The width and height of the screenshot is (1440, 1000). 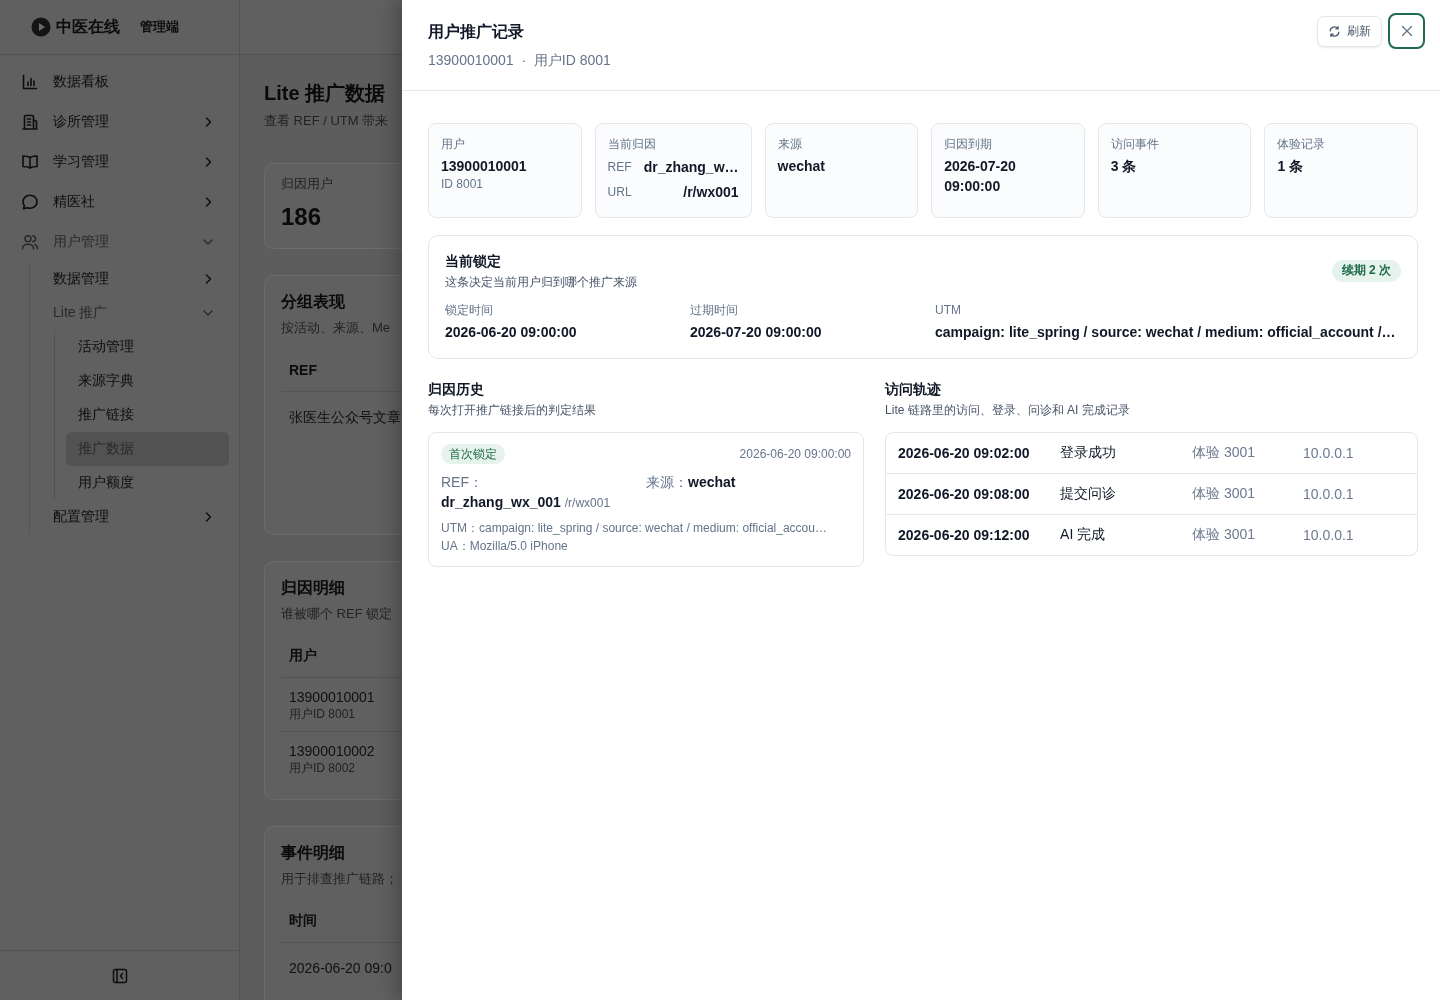 What do you see at coordinates (88, 26) in the screenshot?
I see `app-name: 中医在线` at bounding box center [88, 26].